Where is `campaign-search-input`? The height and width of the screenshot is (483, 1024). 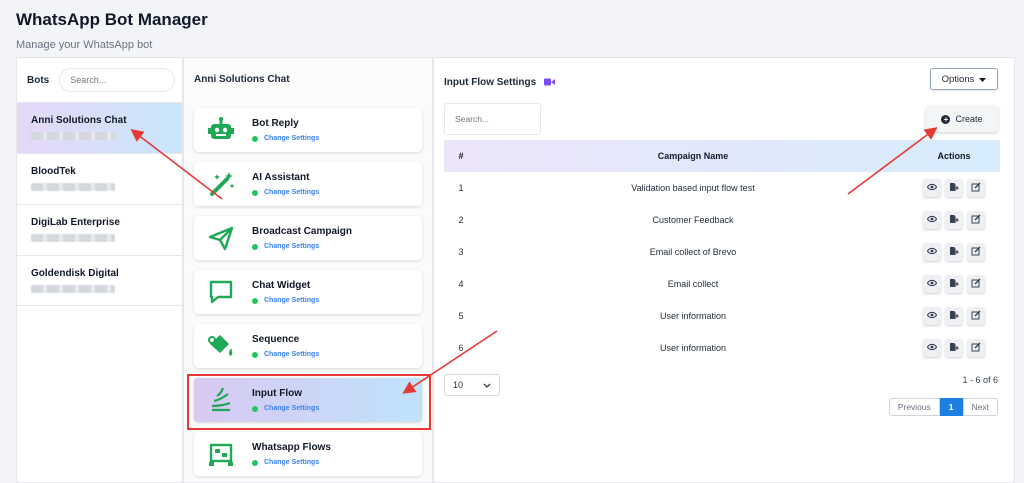 campaign-search-input is located at coordinates (492, 119).